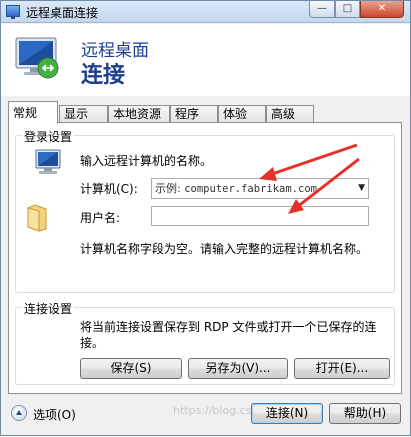  What do you see at coordinates (103, 75) in the screenshot?
I see `header-title-line2: 连接` at bounding box center [103, 75].